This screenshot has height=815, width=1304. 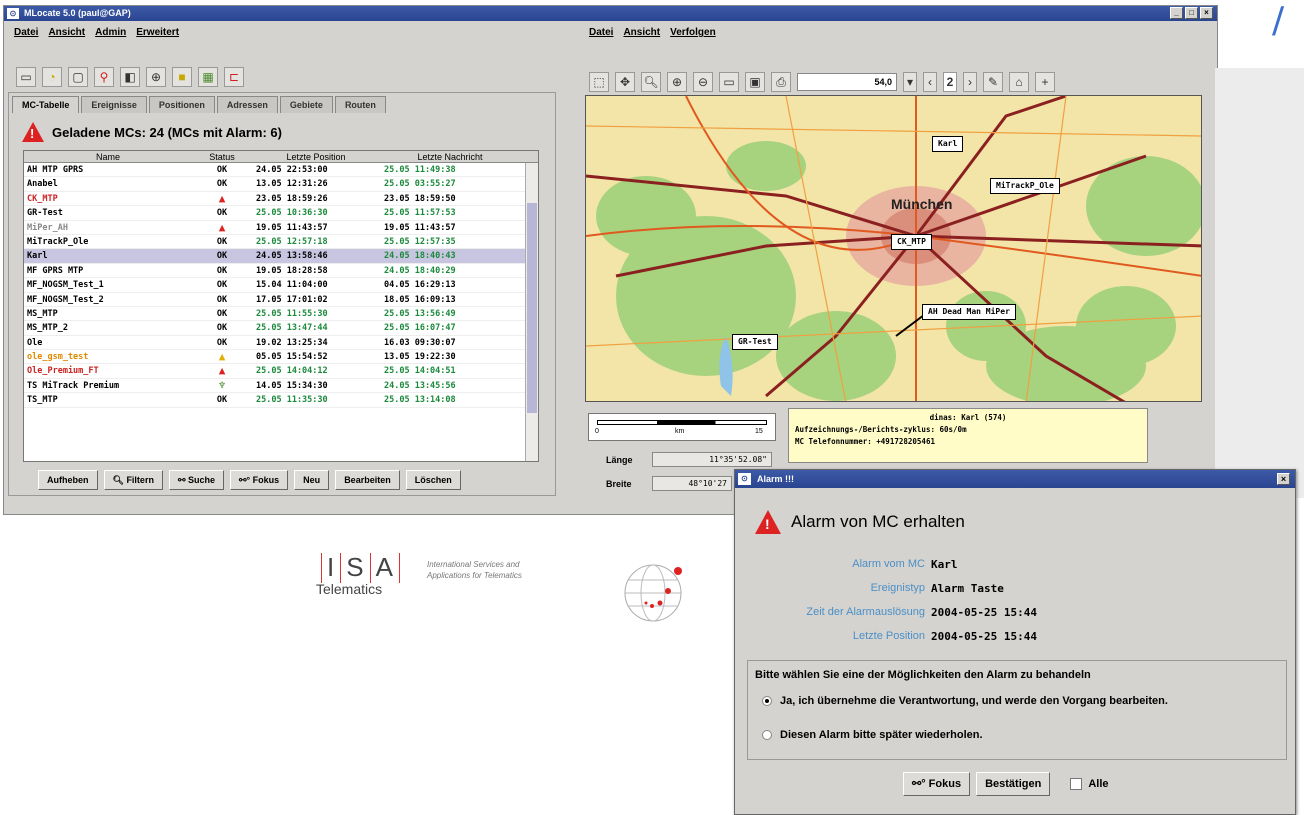 What do you see at coordinates (316, 157) in the screenshot?
I see `col-position: Letzte Position` at bounding box center [316, 157].